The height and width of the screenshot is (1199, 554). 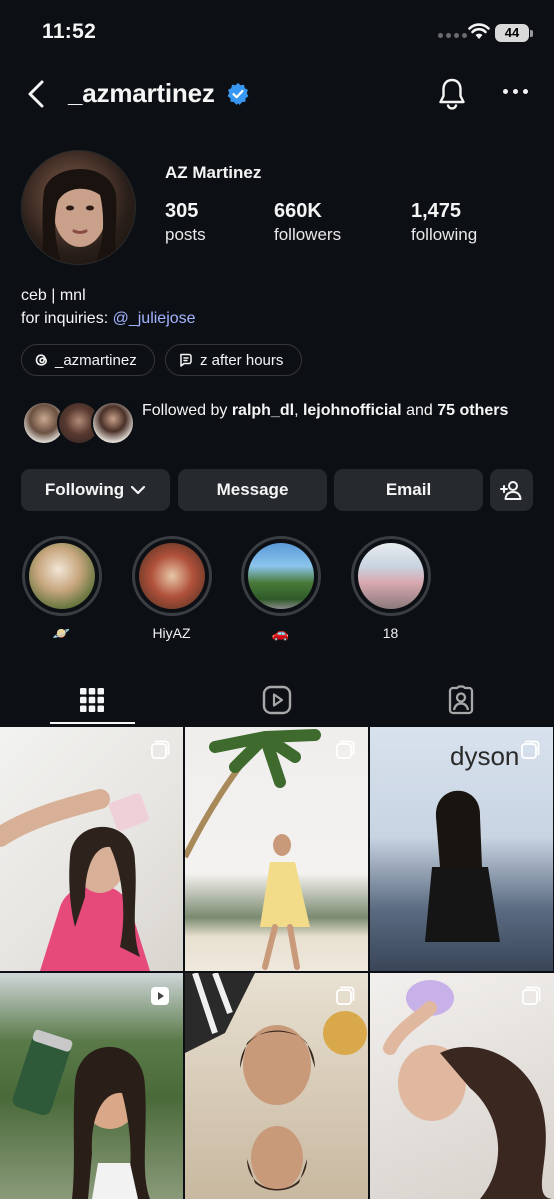 I want to click on posts-label: posts, so click(x=185, y=234).